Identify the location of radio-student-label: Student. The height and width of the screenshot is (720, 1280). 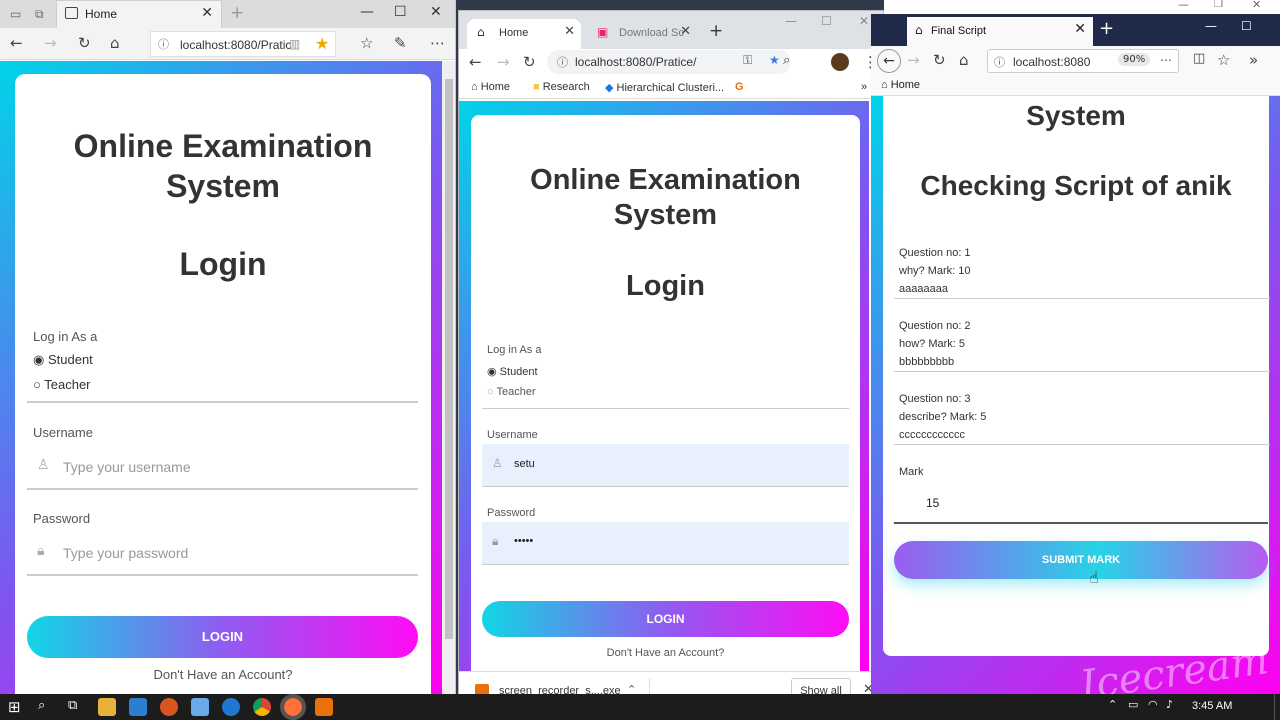
(518, 372).